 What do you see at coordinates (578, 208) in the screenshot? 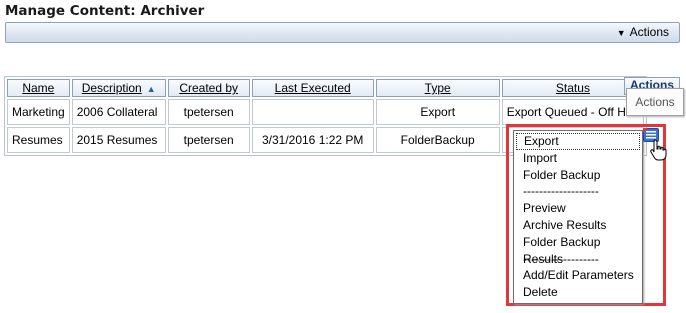
I see `menu-item-preview: Preview` at bounding box center [578, 208].